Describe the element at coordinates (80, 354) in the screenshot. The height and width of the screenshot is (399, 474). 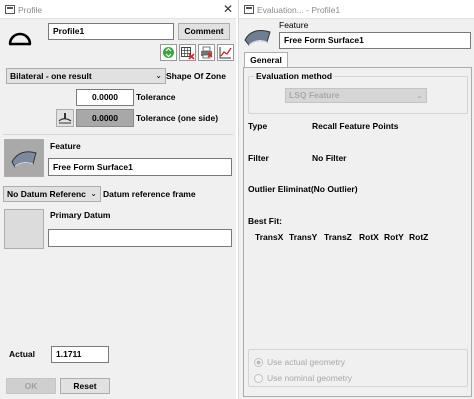
I see `actual-value-field: 1.1711` at that location.